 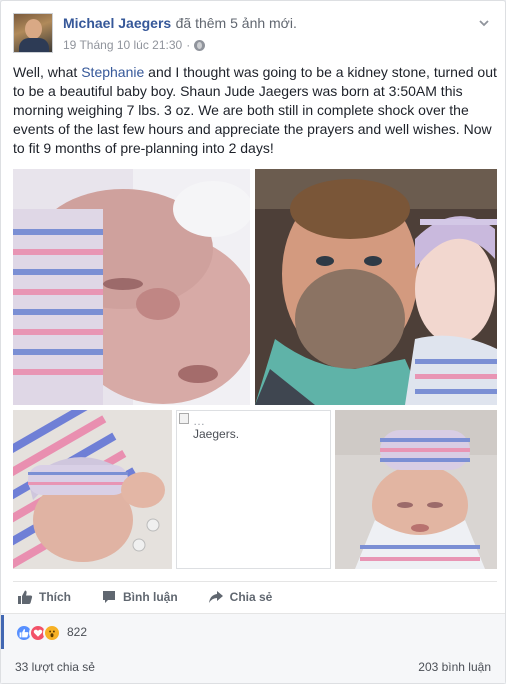 I want to click on photo-3-image, so click(x=92, y=489).